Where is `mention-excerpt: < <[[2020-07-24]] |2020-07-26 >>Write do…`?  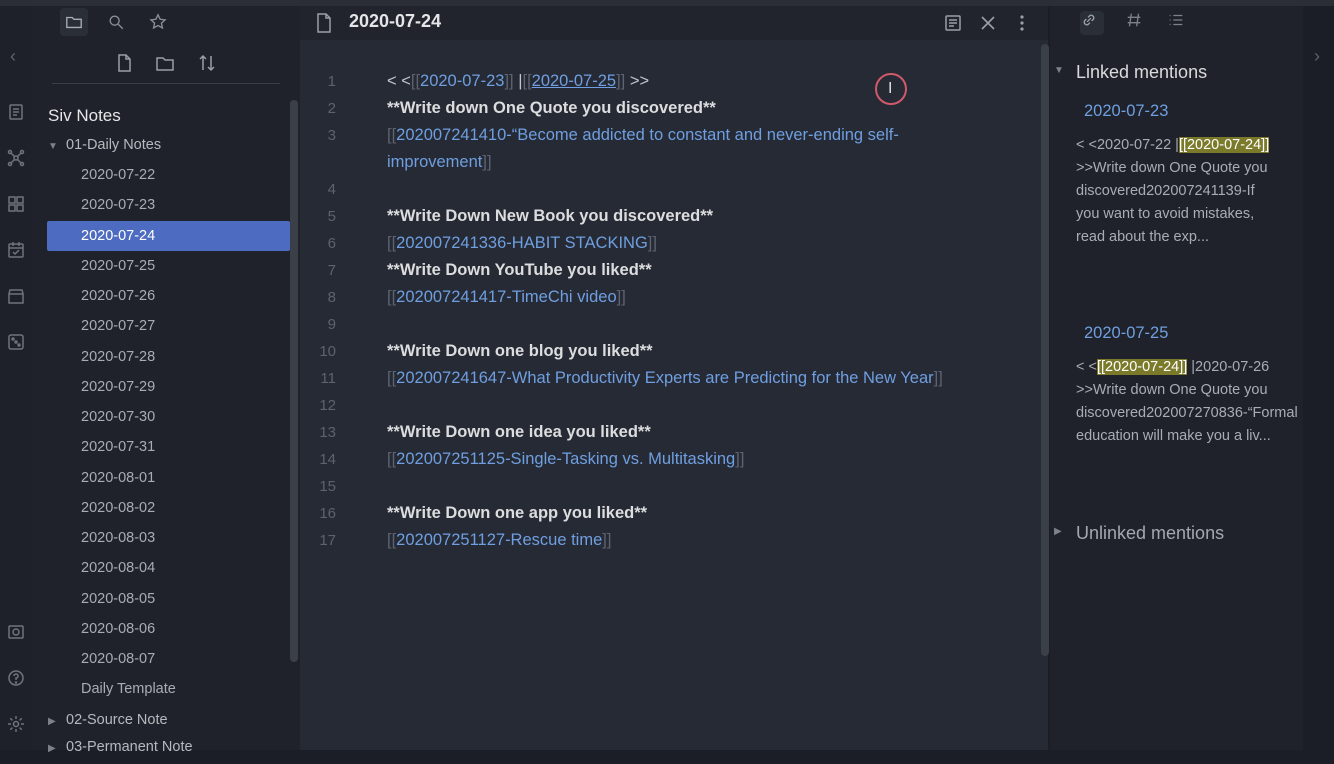
mention-excerpt: < <[[2020-07-24]] |2020-07-26 >>Write do… is located at coordinates (1187, 402).